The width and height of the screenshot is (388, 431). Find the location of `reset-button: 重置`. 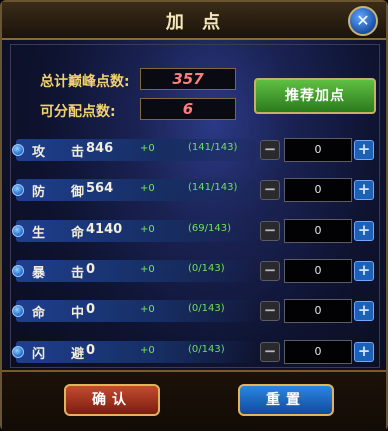

reset-button: 重置 is located at coordinates (286, 400).